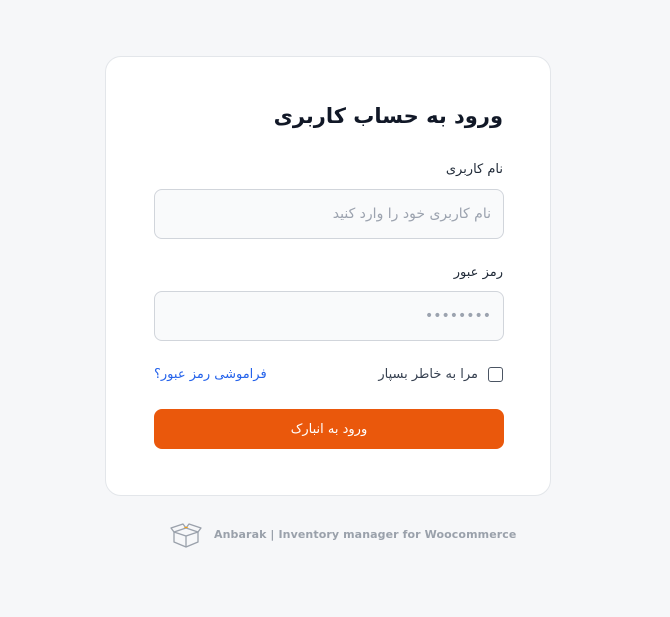  What do you see at coordinates (329, 429) in the screenshot?
I see `login-button: ورود به انبارک` at bounding box center [329, 429].